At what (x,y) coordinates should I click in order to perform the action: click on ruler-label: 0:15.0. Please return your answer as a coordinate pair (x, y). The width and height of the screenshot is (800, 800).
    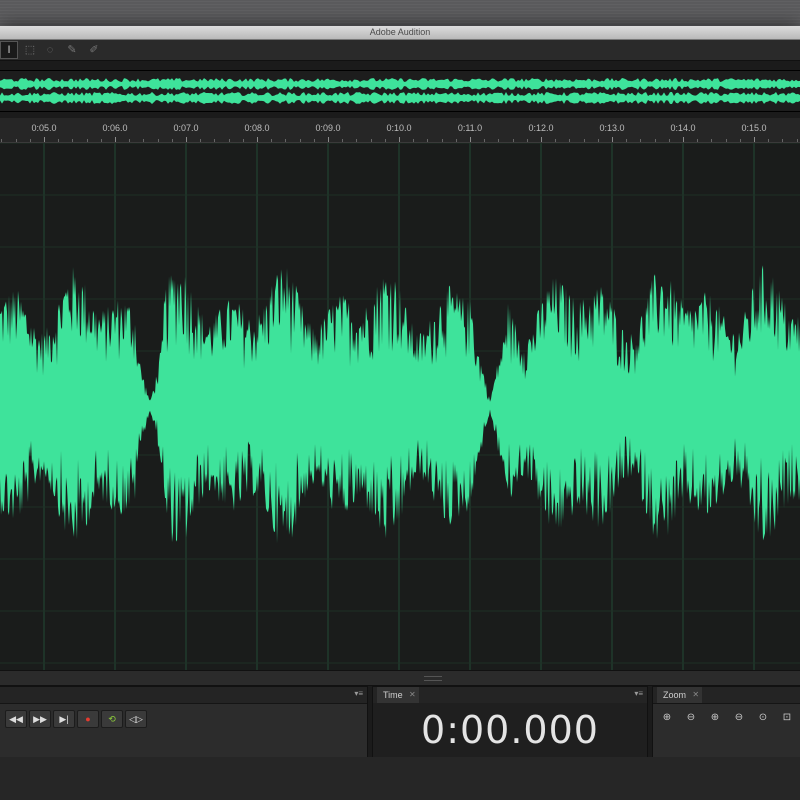
    Looking at the image, I should click on (754, 128).